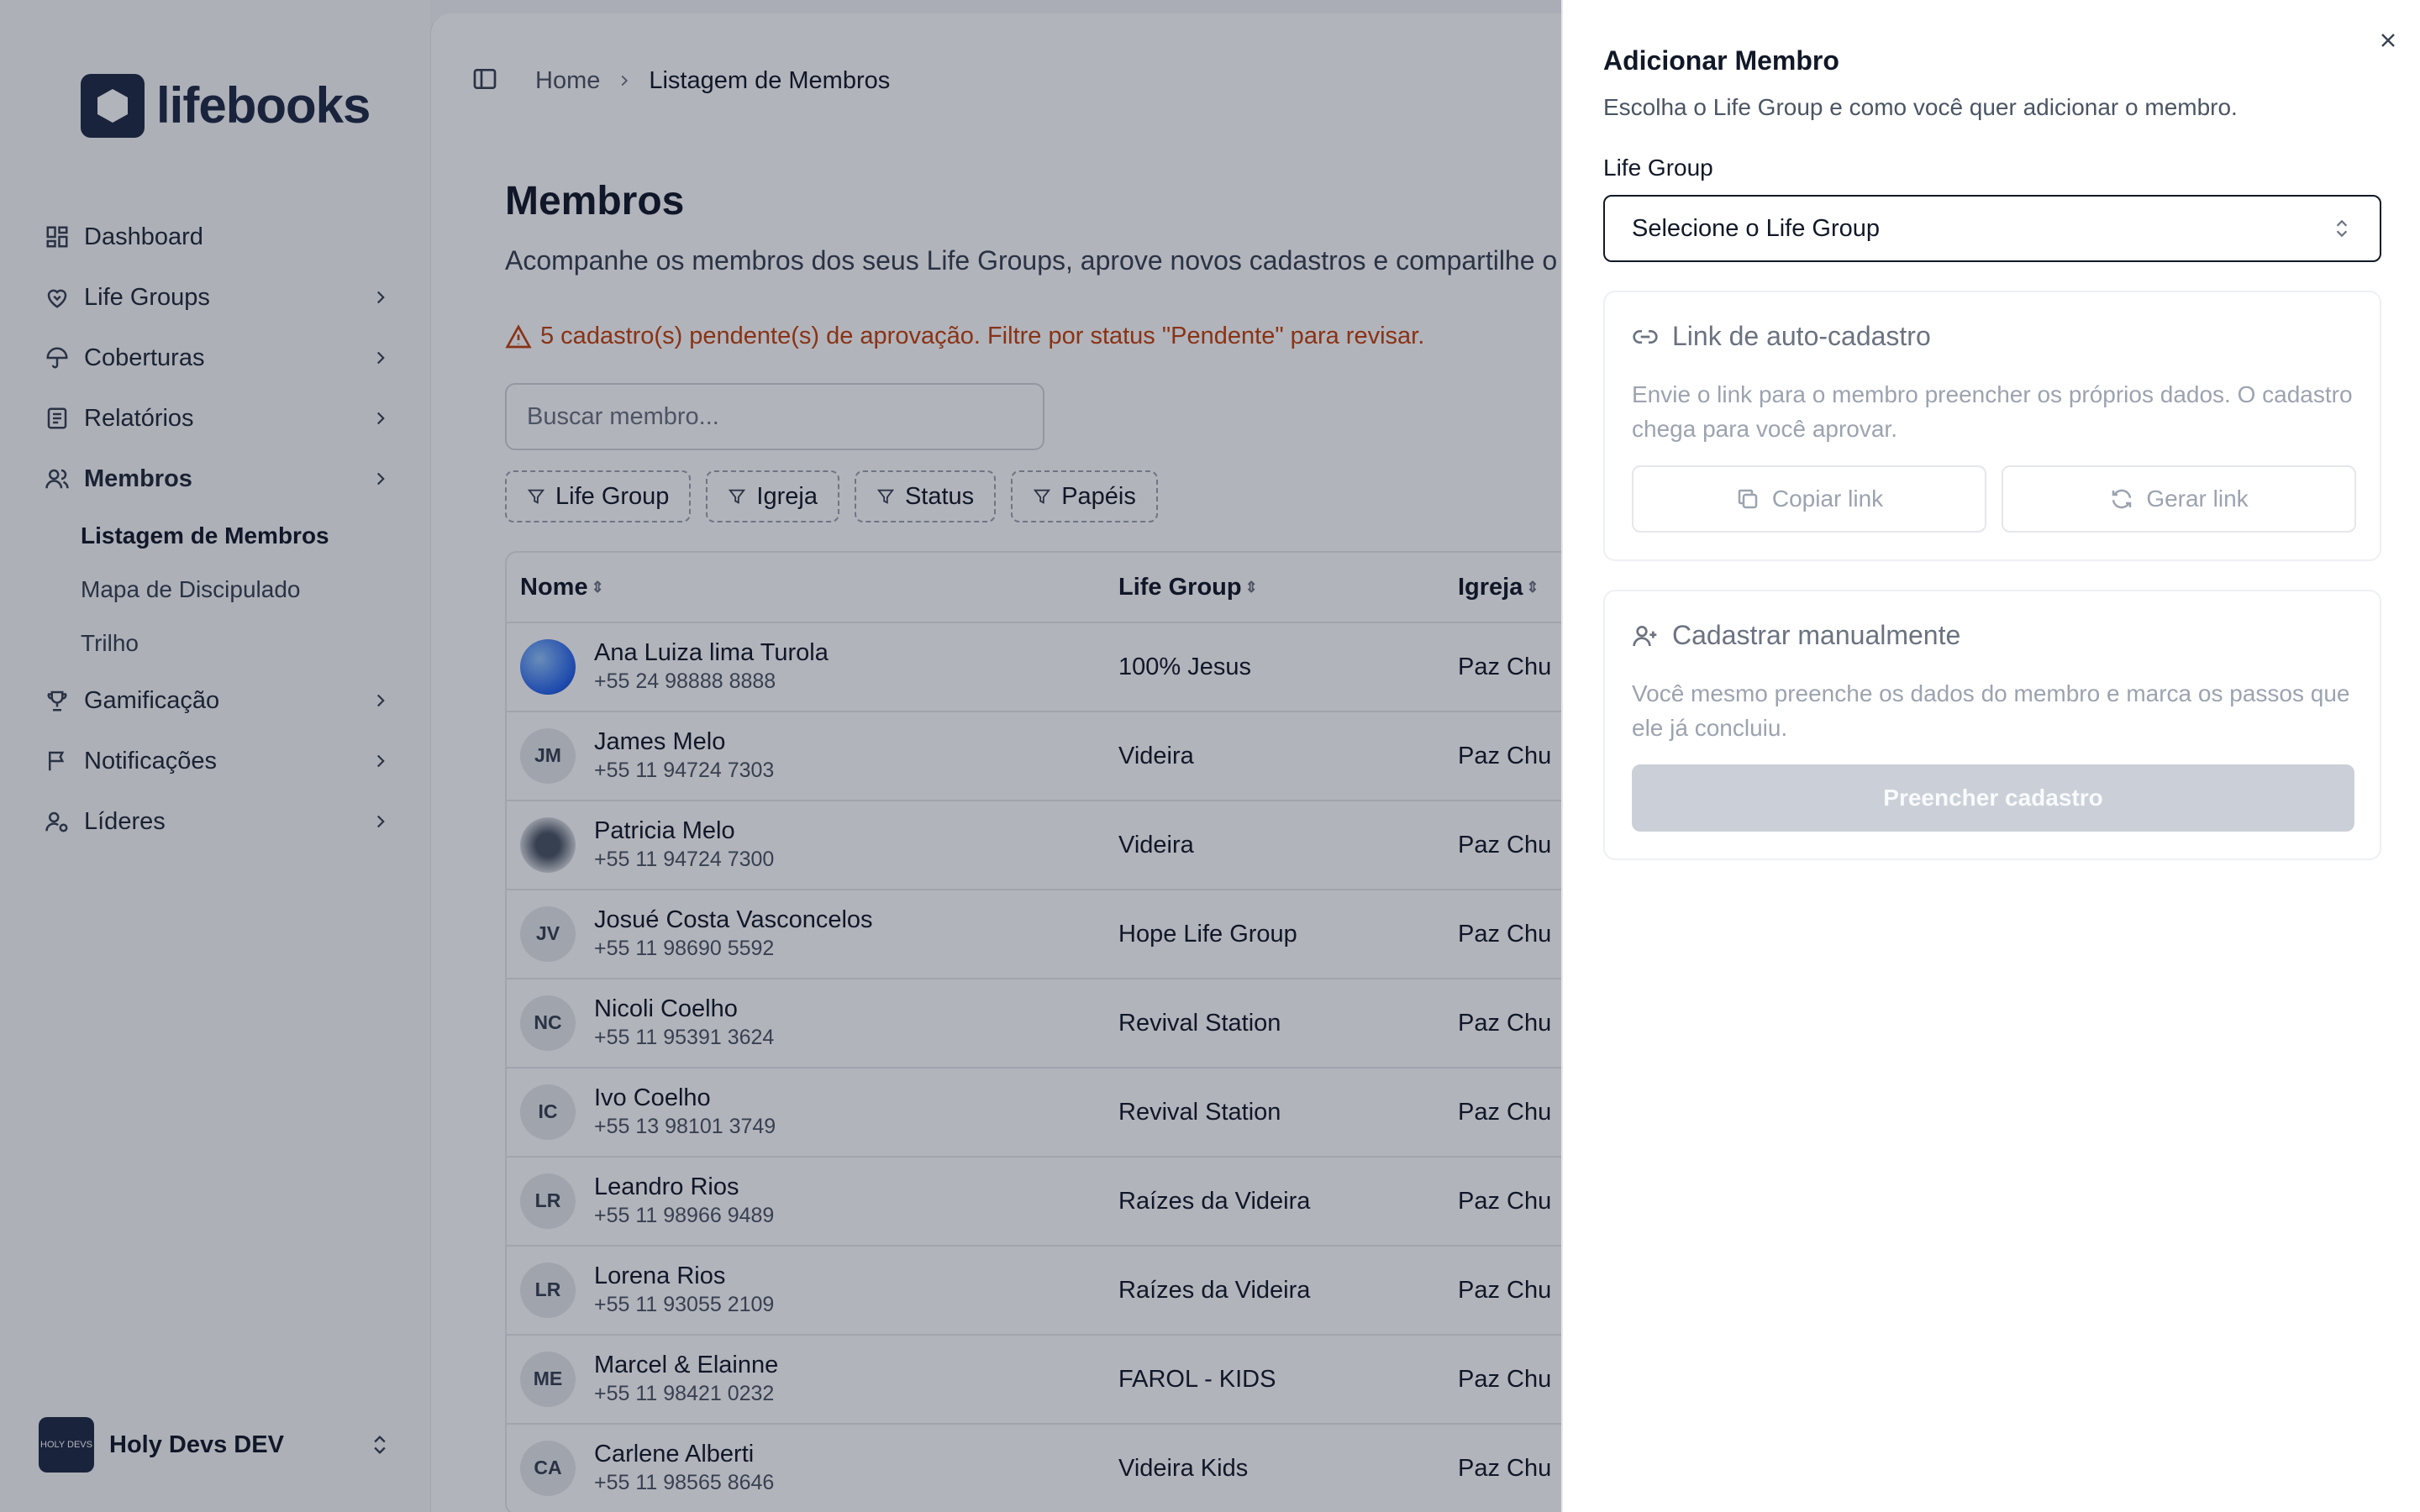 The image size is (2420, 1512). Describe the element at coordinates (1827, 499) in the screenshot. I see `copy-link-label: Copiar link` at that location.